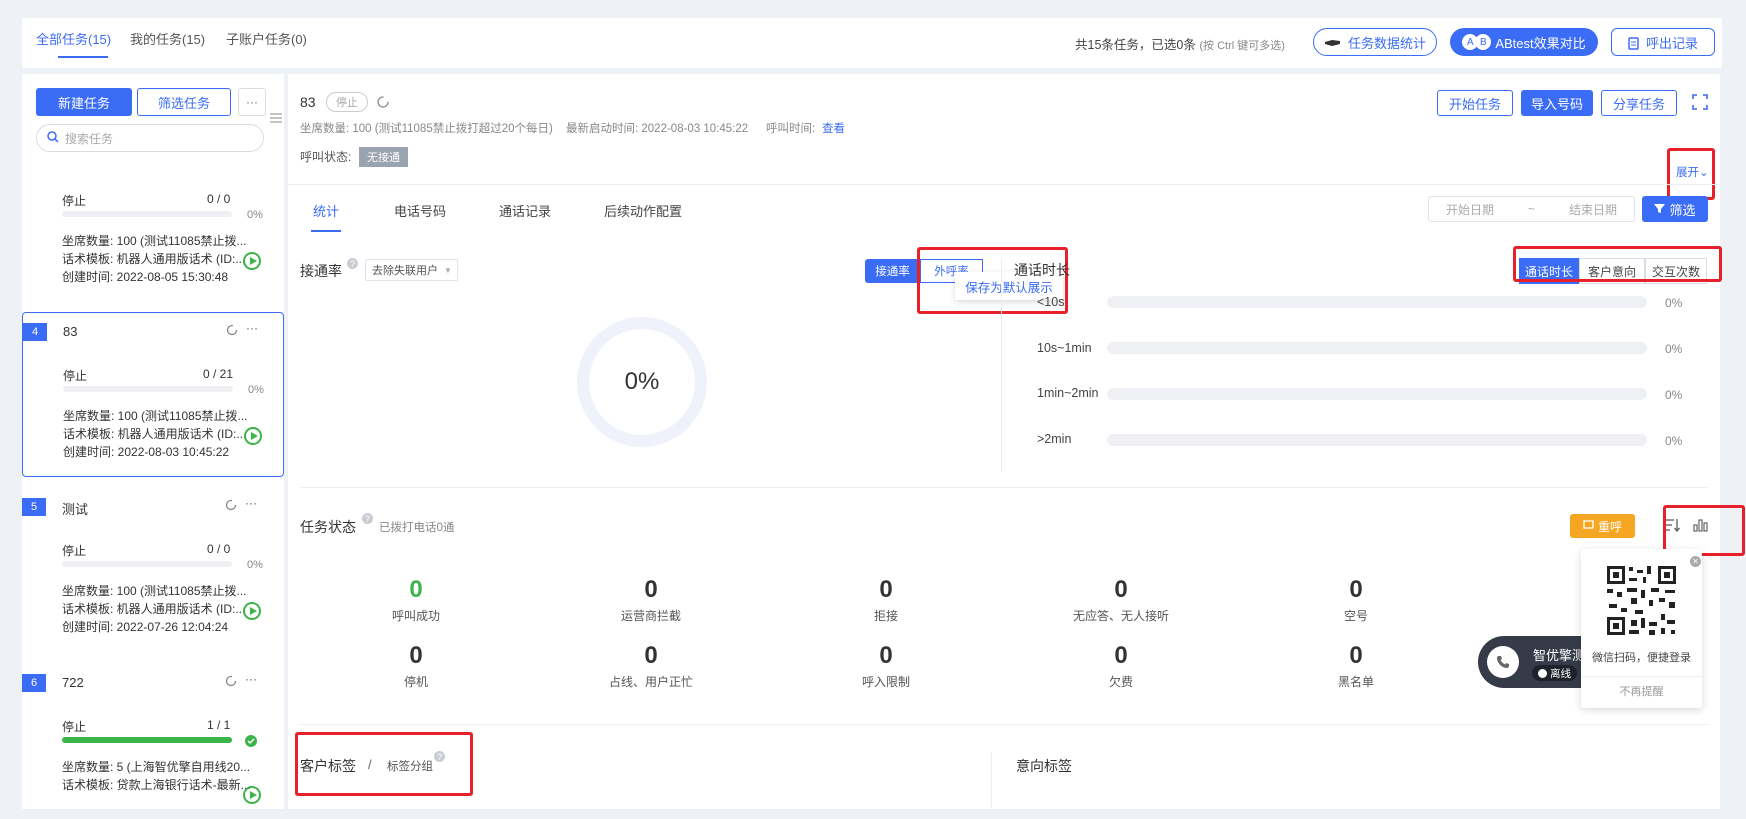  I want to click on seg-intent: 客户意向, so click(1612, 271).